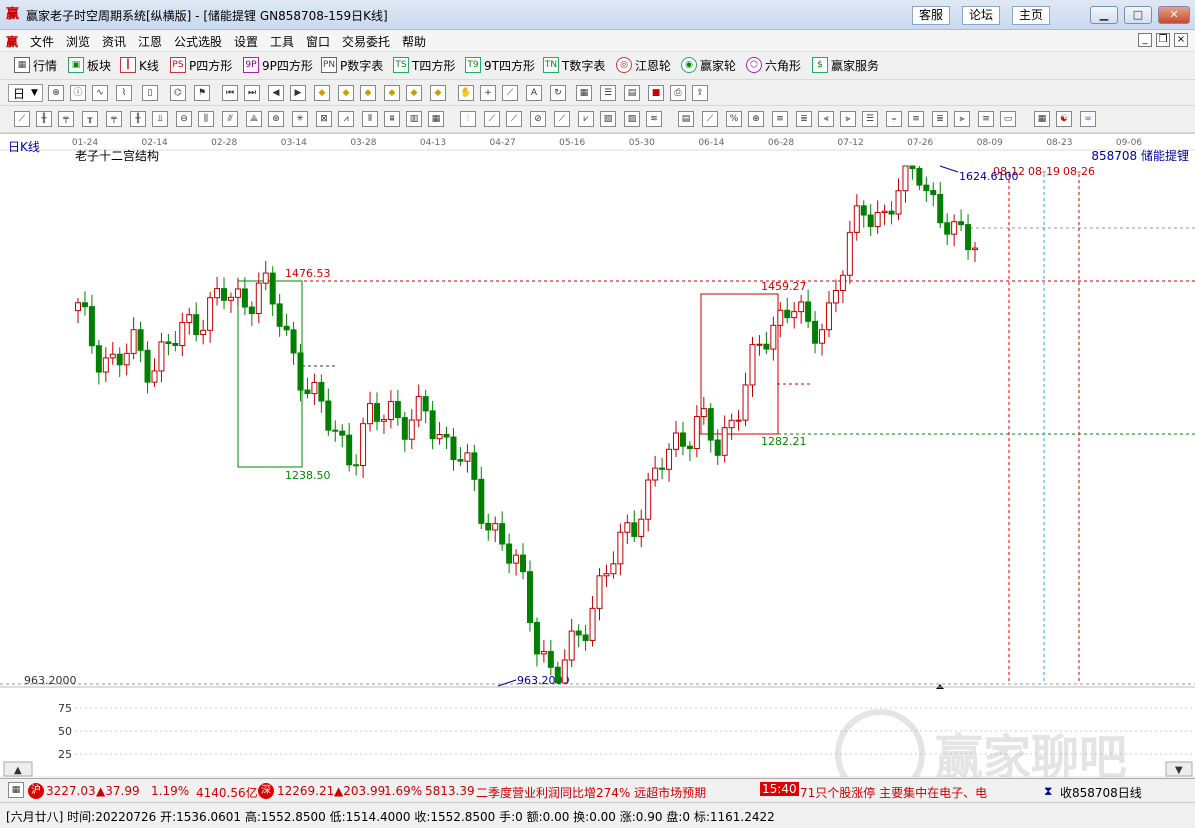 Image resolution: width=1195 pixels, height=828 pixels. Describe the element at coordinates (894, 119) in the screenshot. I see `gann-tool-9-icon: ⩦` at that location.